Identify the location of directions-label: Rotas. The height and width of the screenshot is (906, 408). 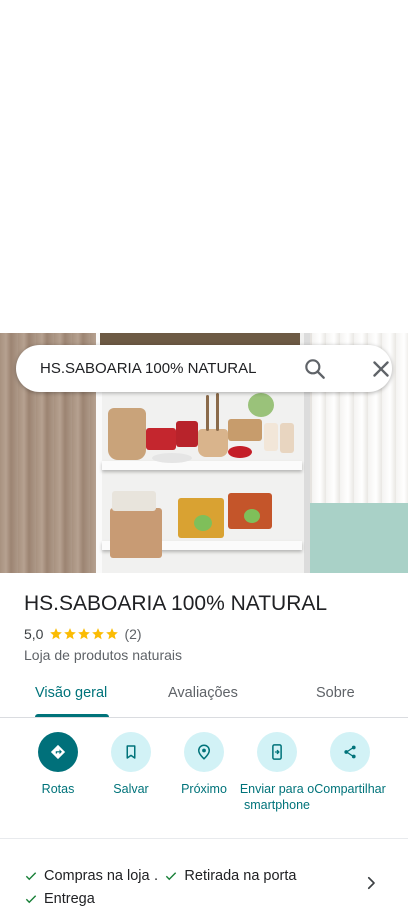
(58, 789).